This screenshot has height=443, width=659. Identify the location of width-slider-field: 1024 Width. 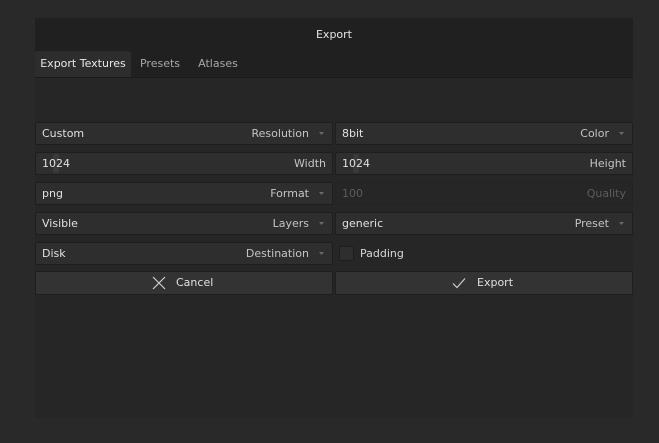
(184, 163).